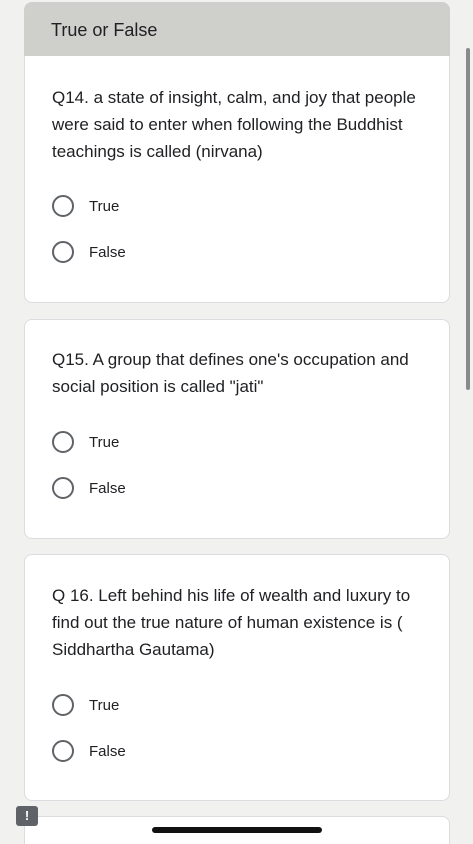  I want to click on home-indicator, so click(237, 830).